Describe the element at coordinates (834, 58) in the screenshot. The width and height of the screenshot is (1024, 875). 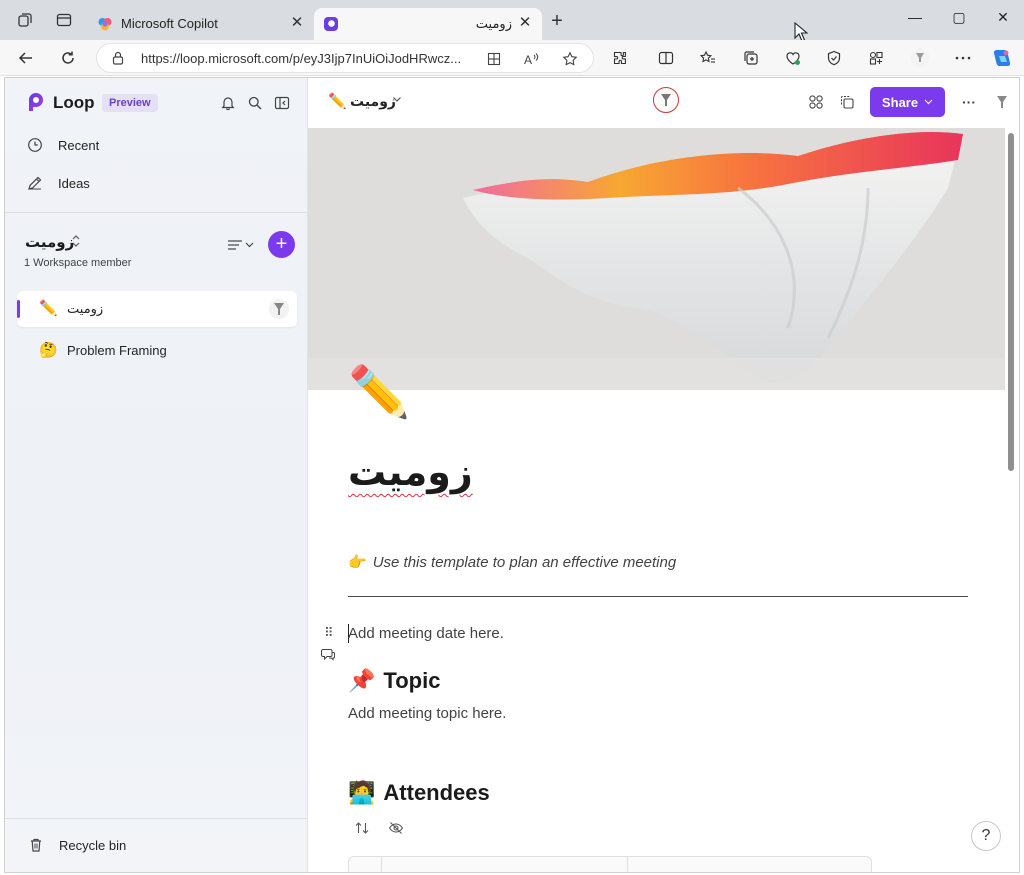
I see `browser-essentials-icon` at that location.